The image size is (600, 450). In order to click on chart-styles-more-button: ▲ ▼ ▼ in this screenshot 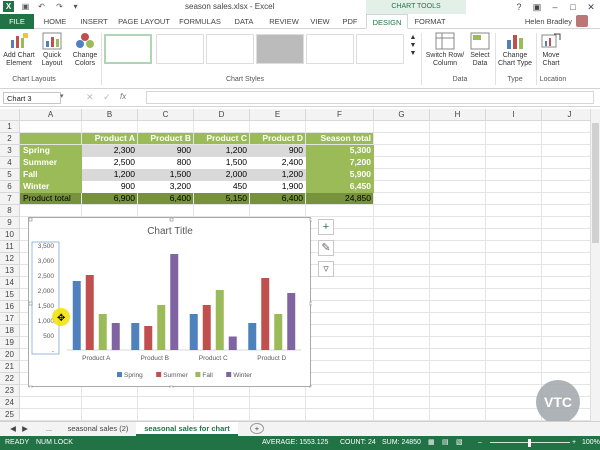, I will do `click(413, 46)`.